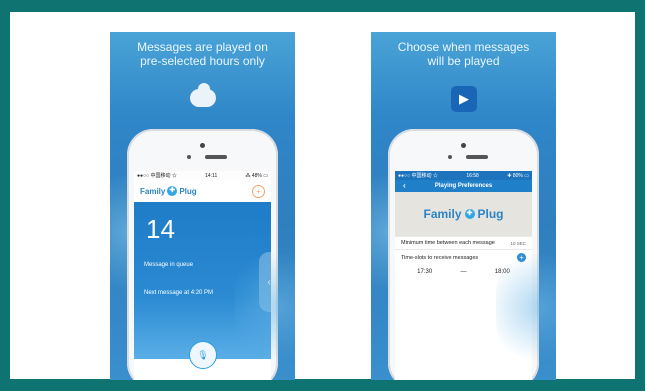  What do you see at coordinates (463, 175) in the screenshot?
I see `status-bar: ●●○○ 中国移动 ☆ 16:58 ✚ 80% ▭` at bounding box center [463, 175].